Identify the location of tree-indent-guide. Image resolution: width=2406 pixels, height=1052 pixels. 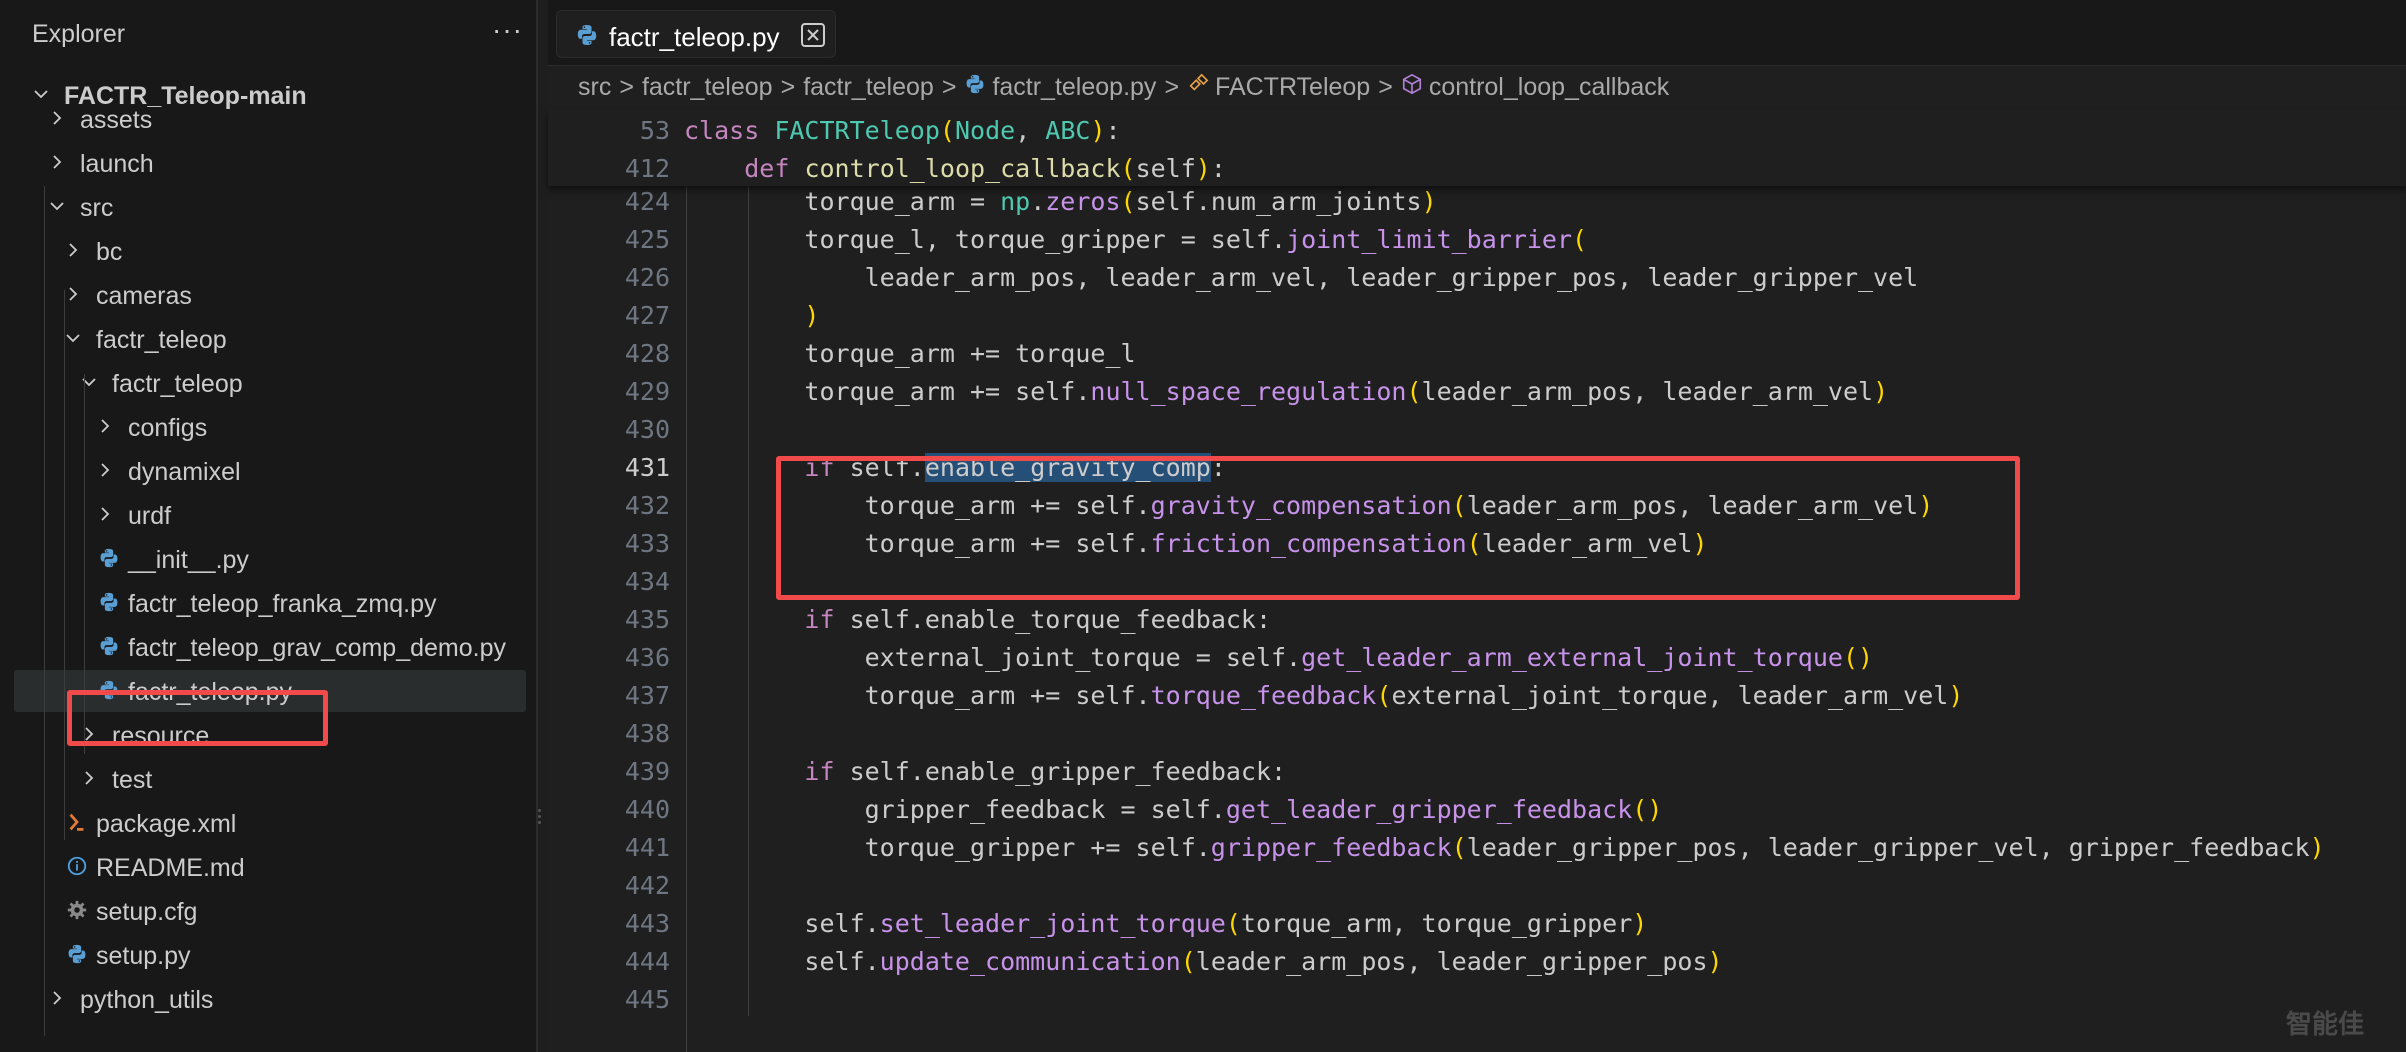
(64, 565).